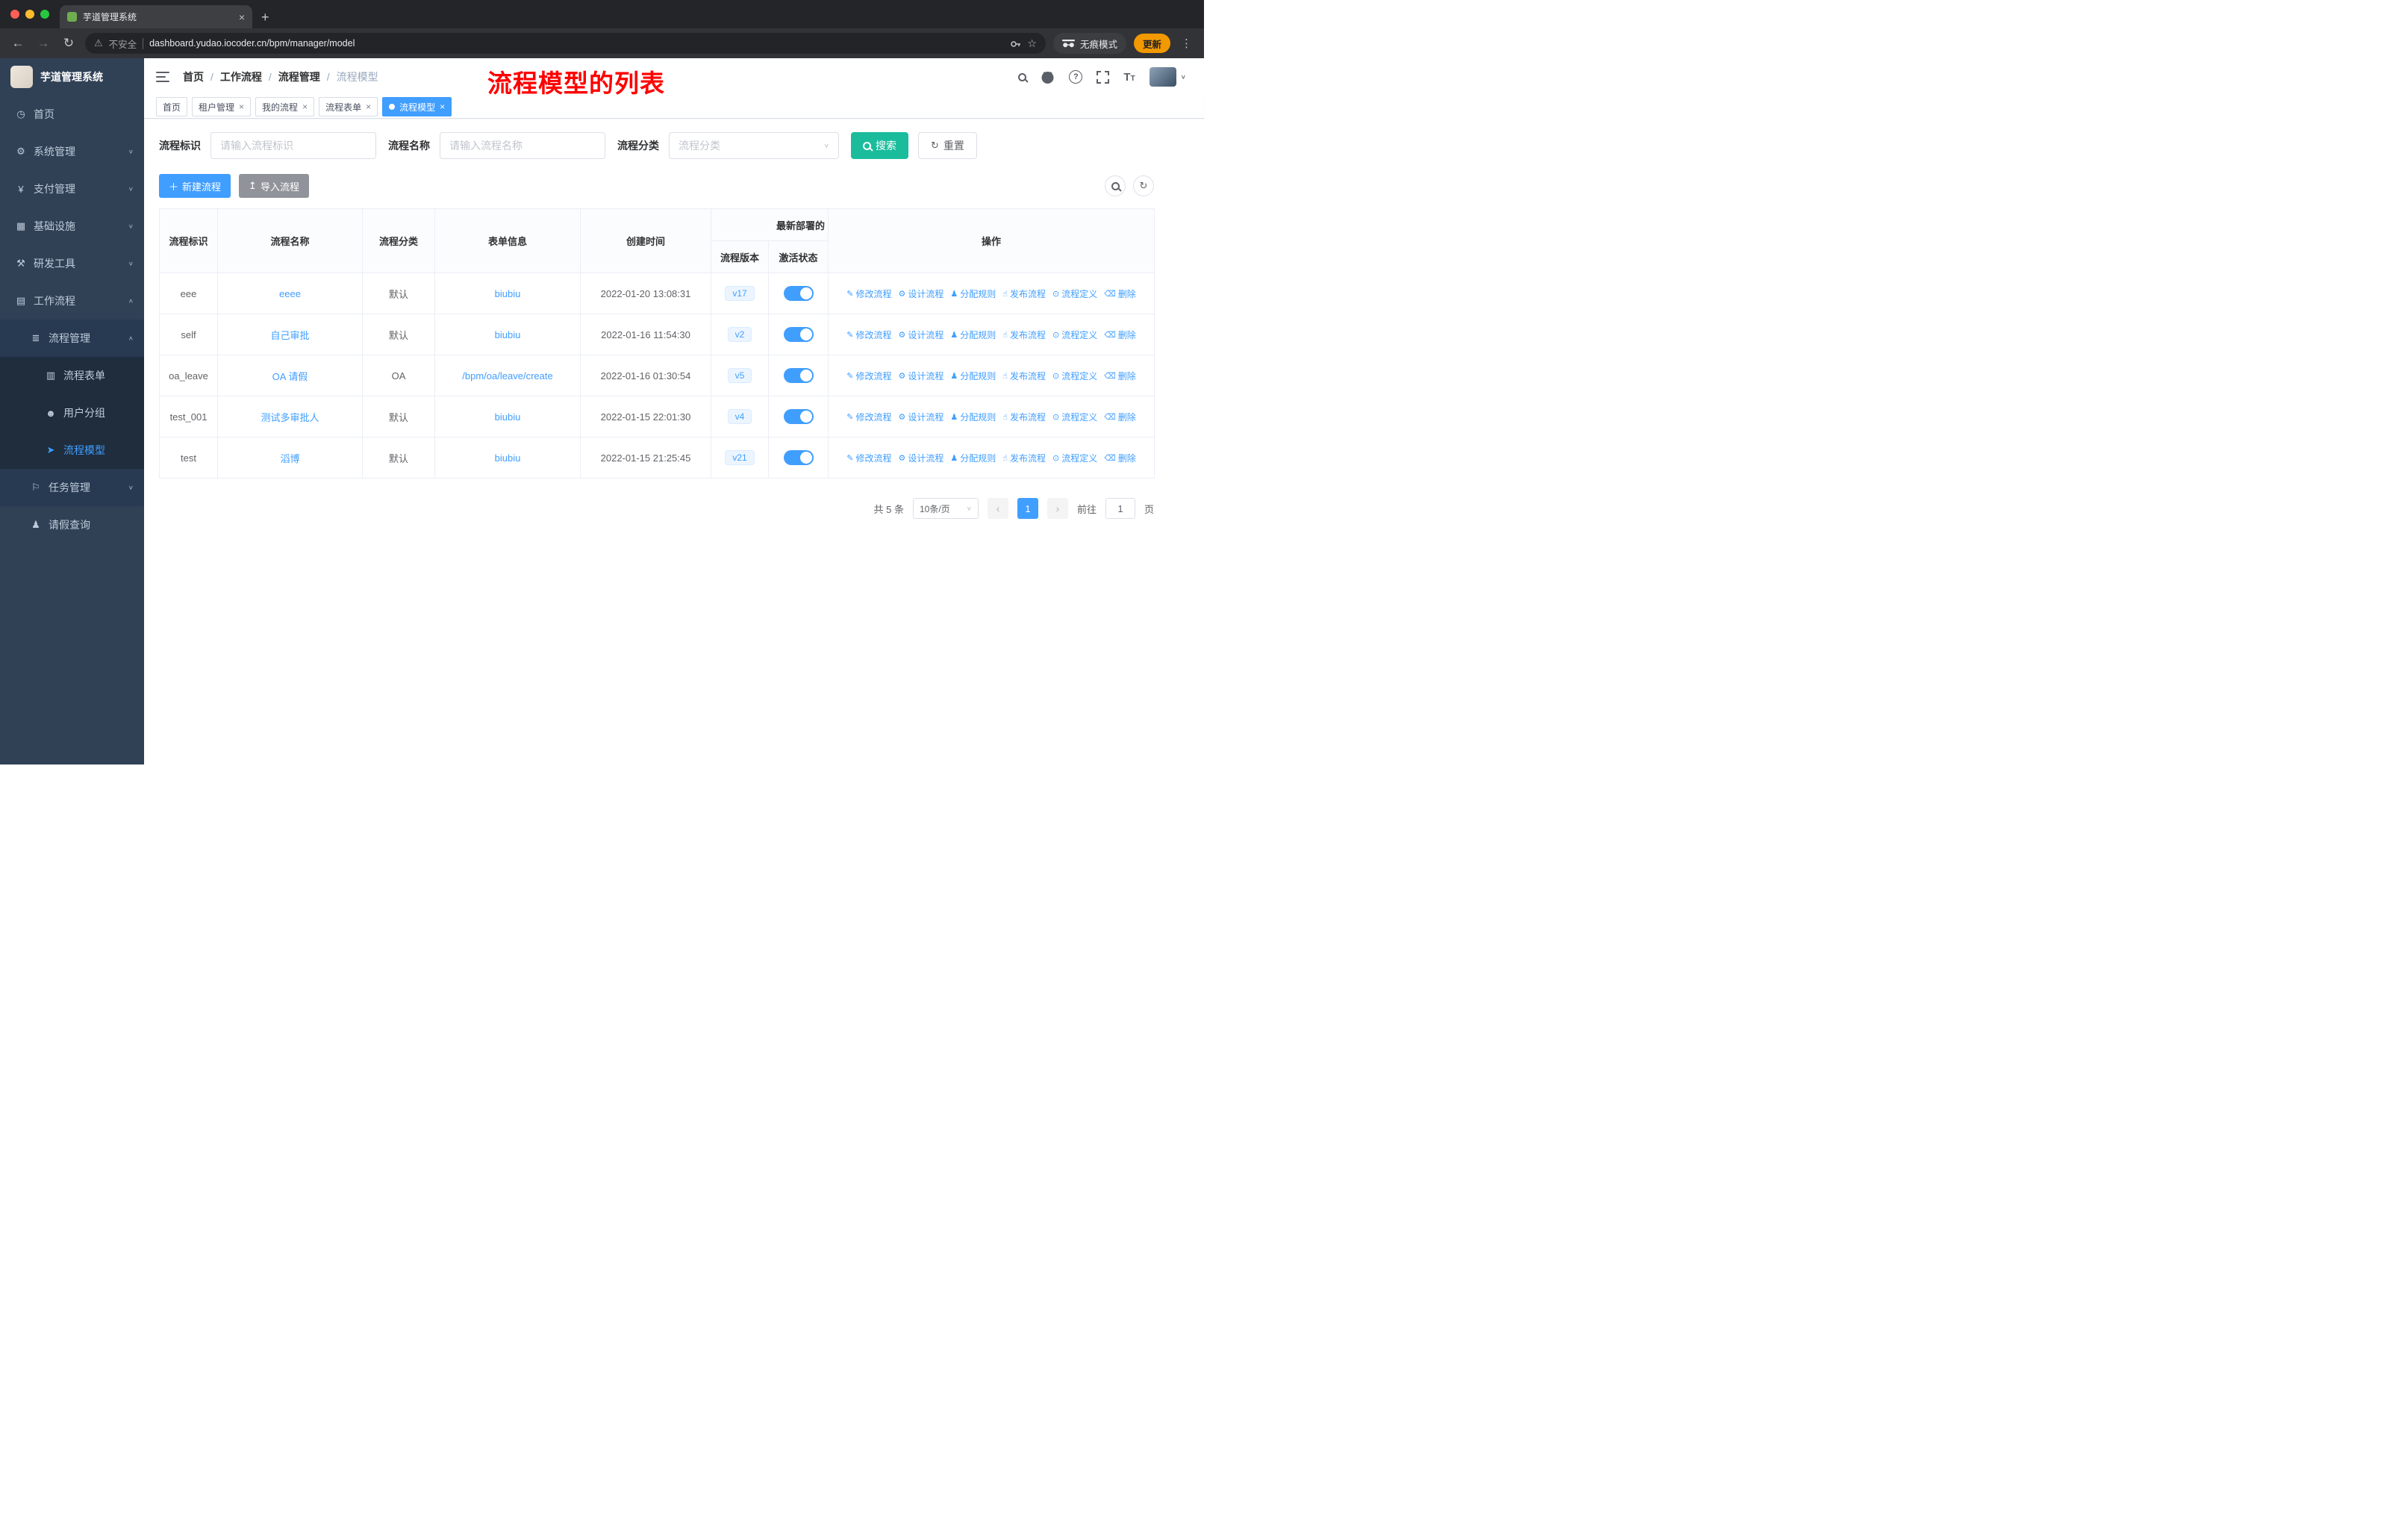  What do you see at coordinates (754, 145) in the screenshot?
I see `category-select: 流程分类 ∨` at bounding box center [754, 145].